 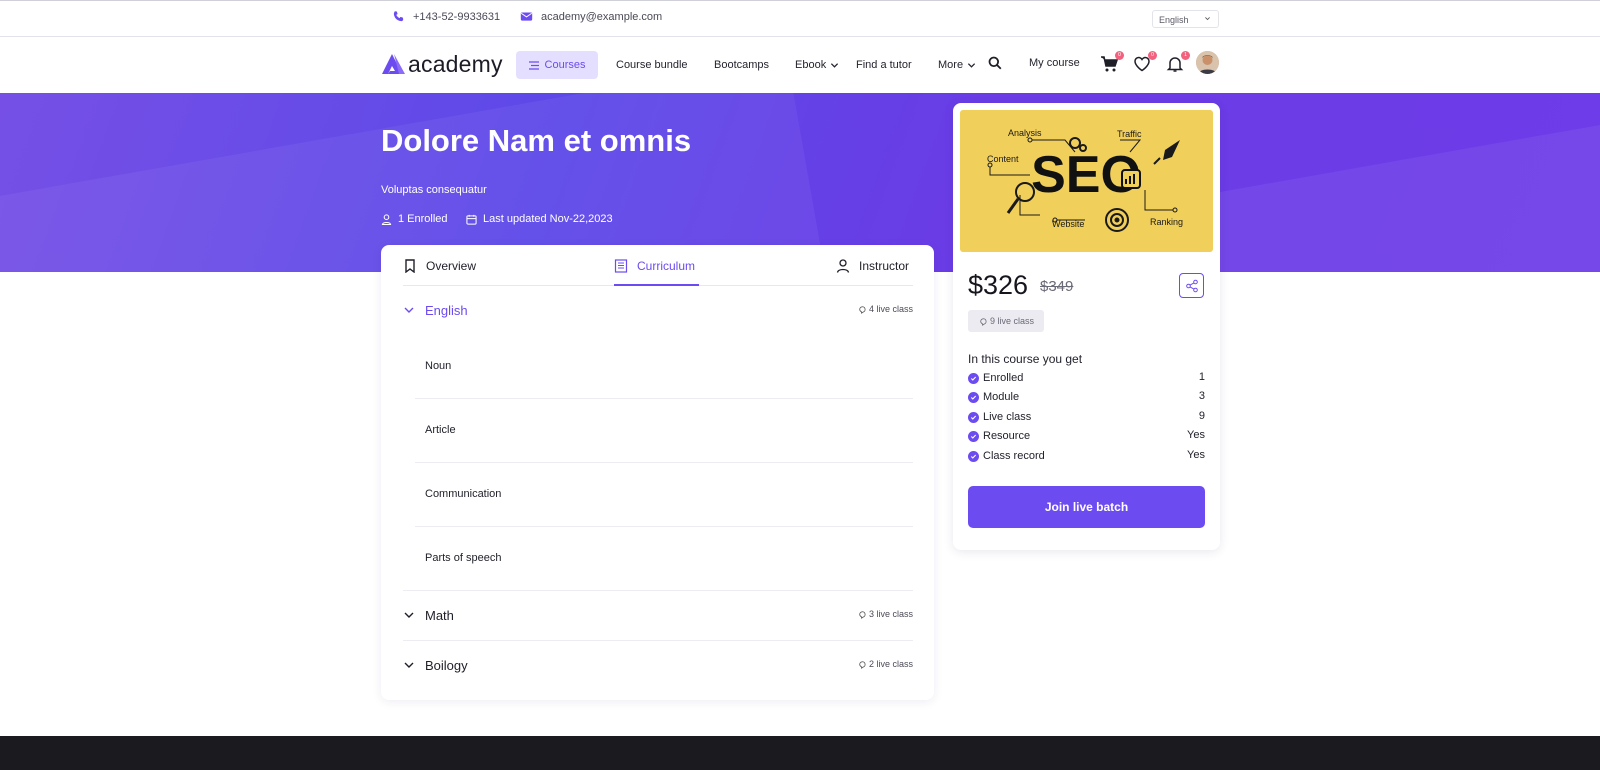 What do you see at coordinates (998, 285) in the screenshot?
I see `current-price: $326` at bounding box center [998, 285].